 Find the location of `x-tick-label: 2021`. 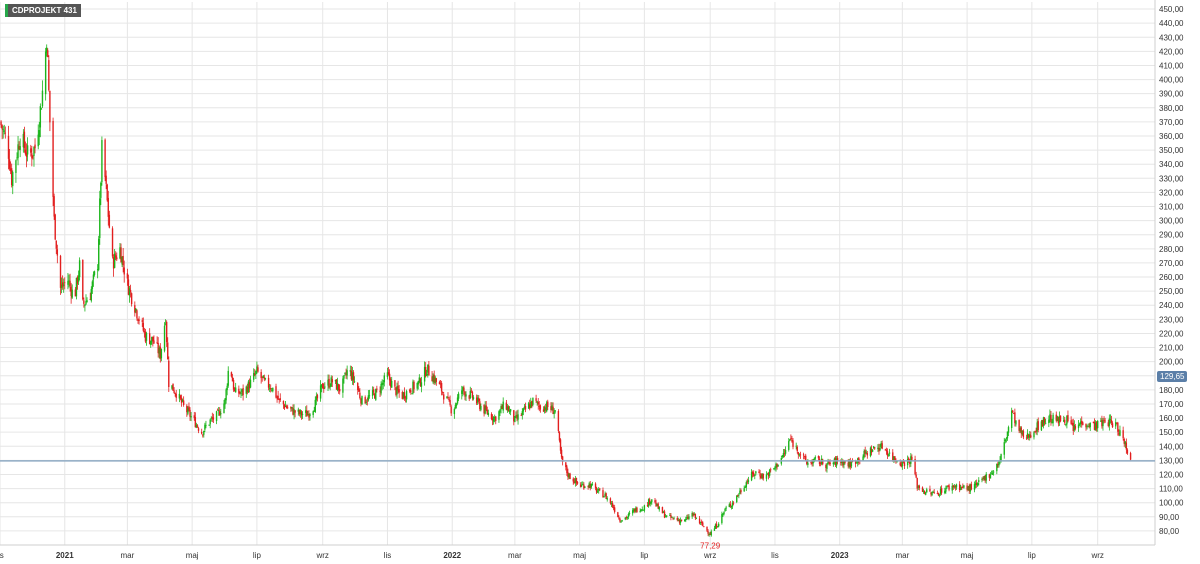

x-tick-label: 2021 is located at coordinates (65, 555).